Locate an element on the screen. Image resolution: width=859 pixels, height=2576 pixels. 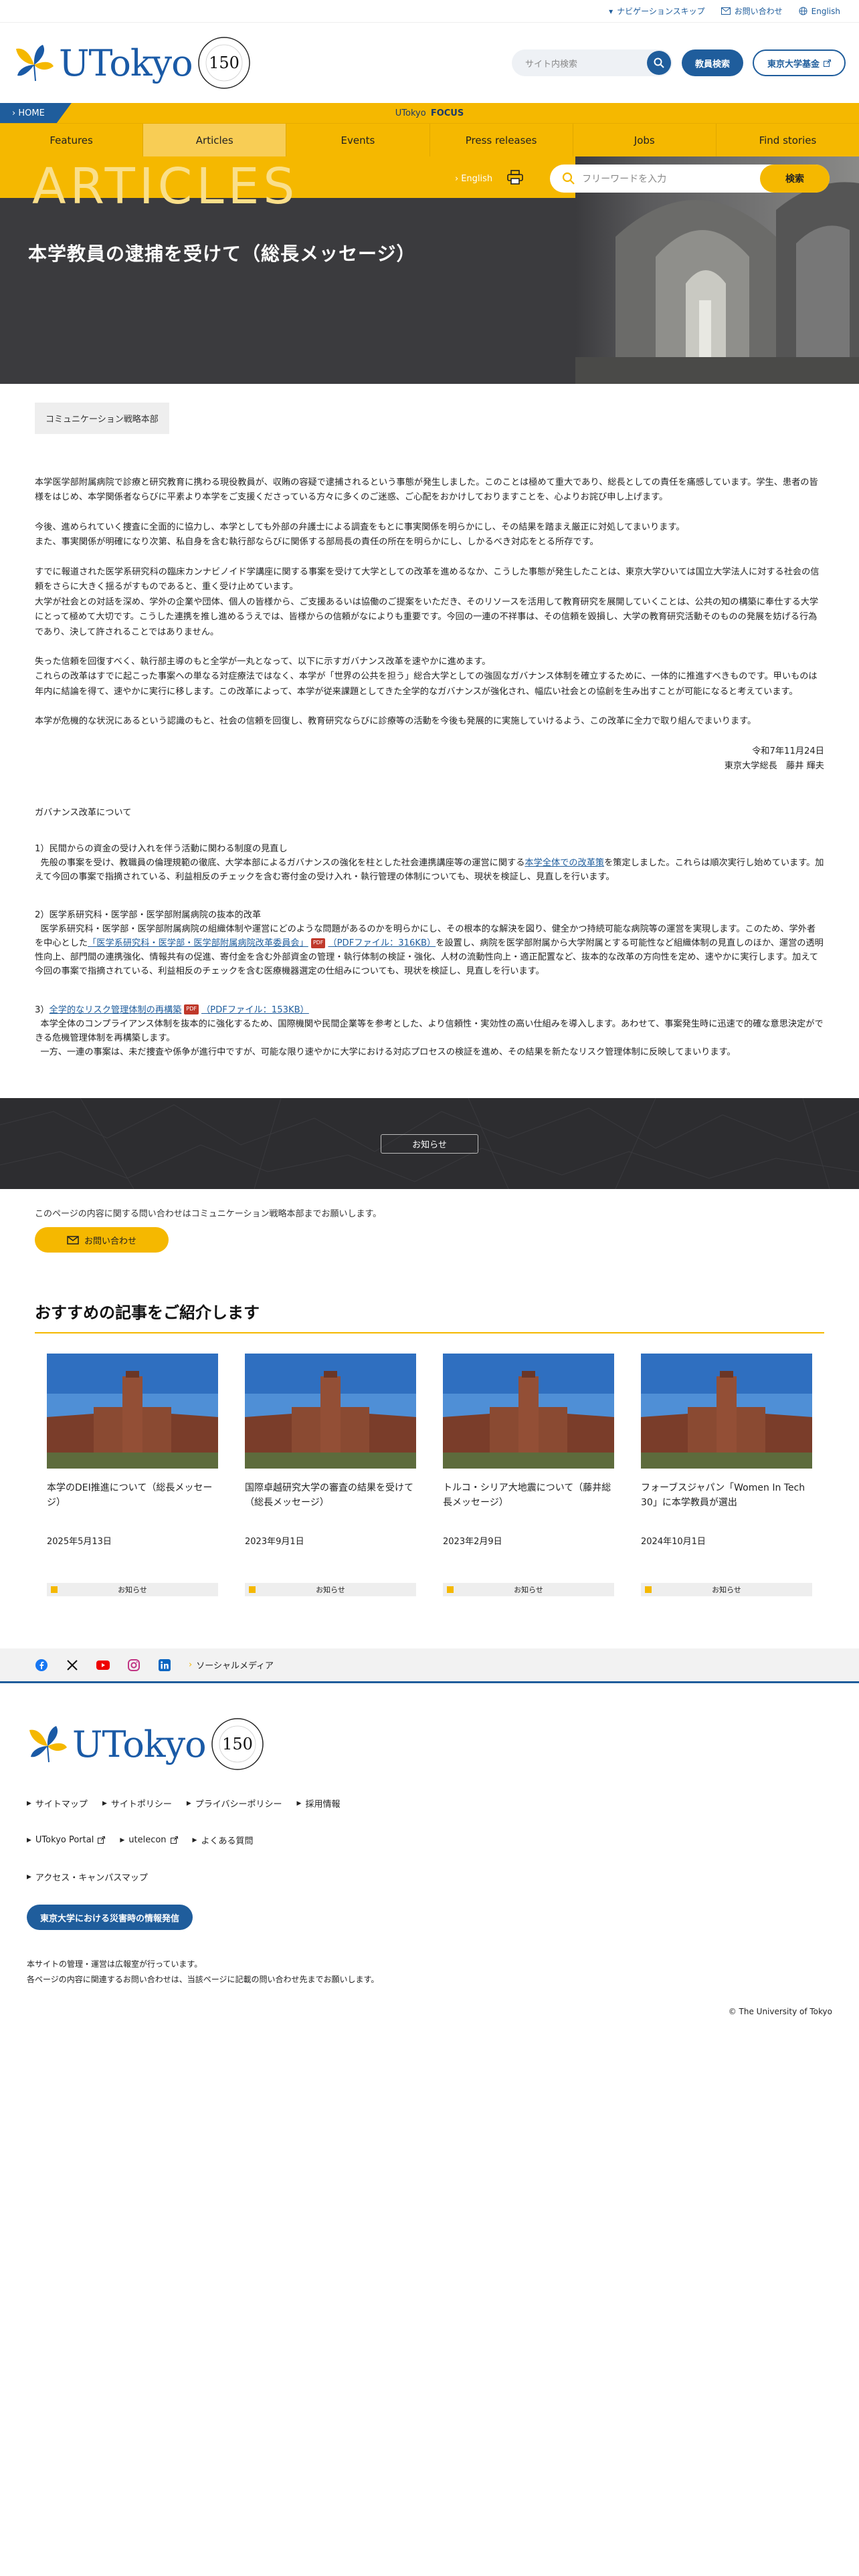
site-search-button is located at coordinates (658, 63).